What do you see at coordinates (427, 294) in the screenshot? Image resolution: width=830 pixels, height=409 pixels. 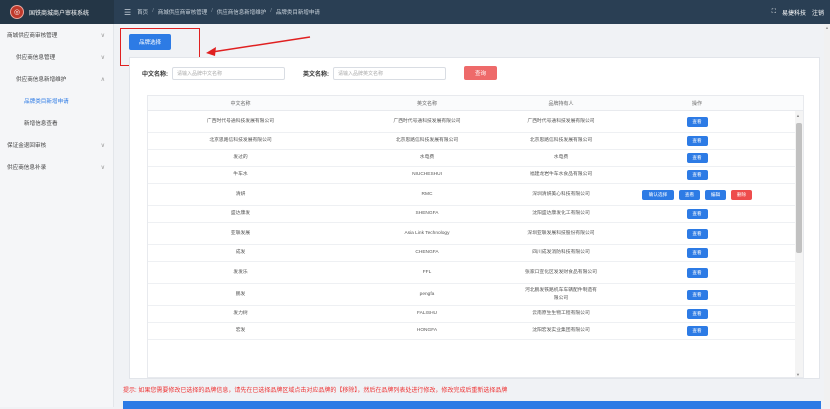 I see `cell-en-name: pengfa` at bounding box center [427, 294].